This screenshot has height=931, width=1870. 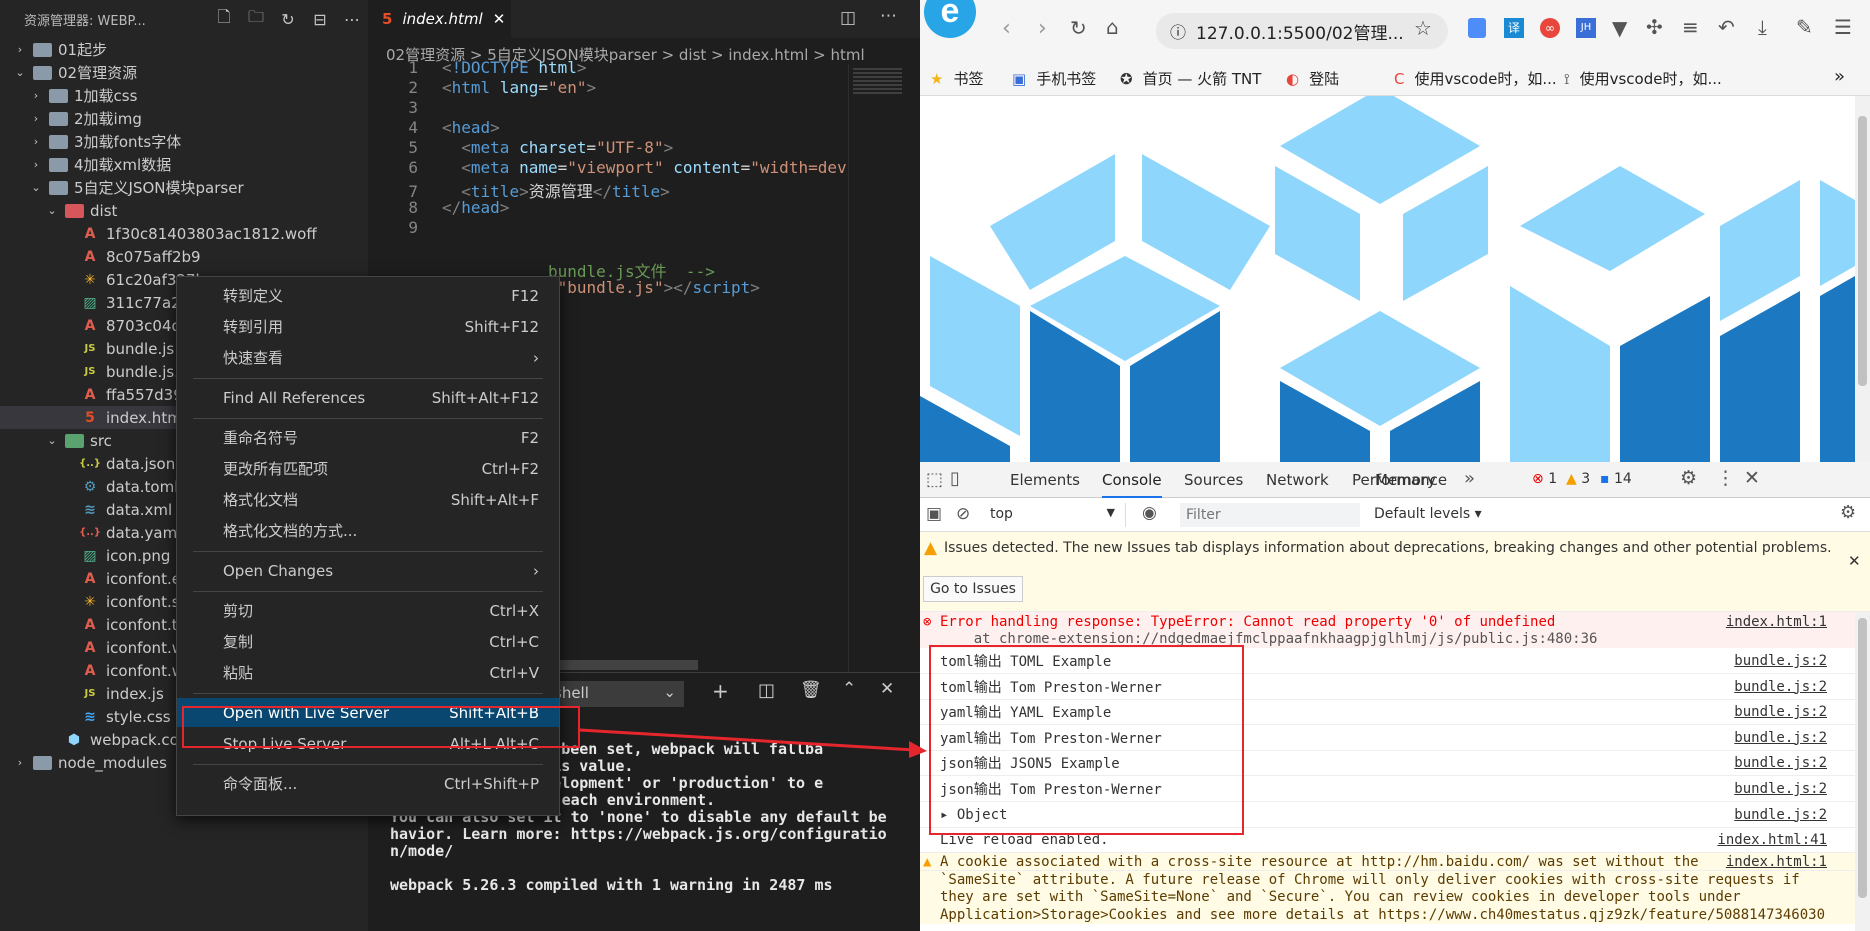 What do you see at coordinates (1469, 478) in the screenshot?
I see `more-tabs-icon: »` at bounding box center [1469, 478].